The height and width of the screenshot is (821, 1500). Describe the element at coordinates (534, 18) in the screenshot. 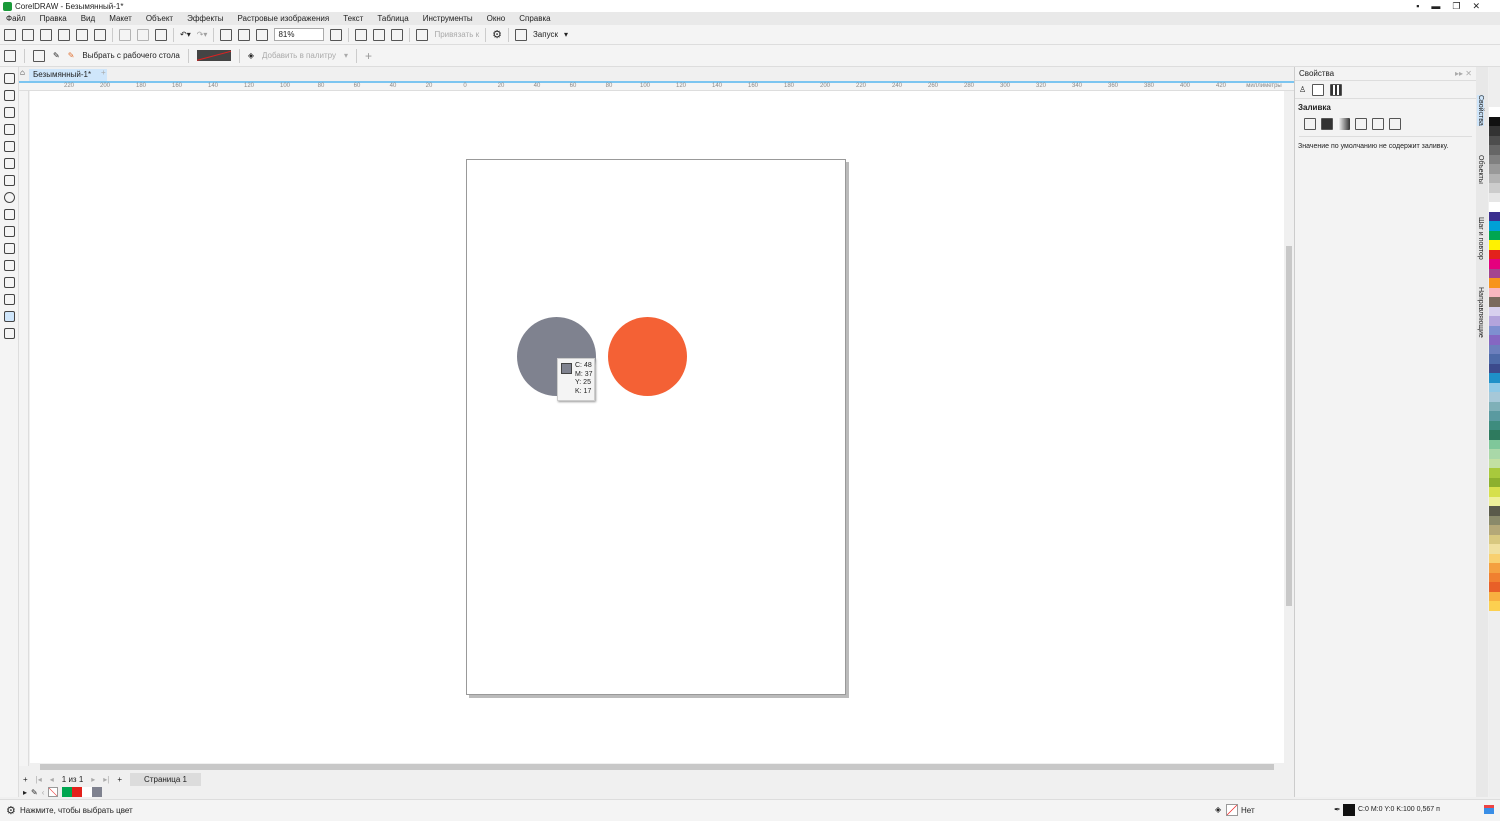

I see `menu-help: Справка` at that location.